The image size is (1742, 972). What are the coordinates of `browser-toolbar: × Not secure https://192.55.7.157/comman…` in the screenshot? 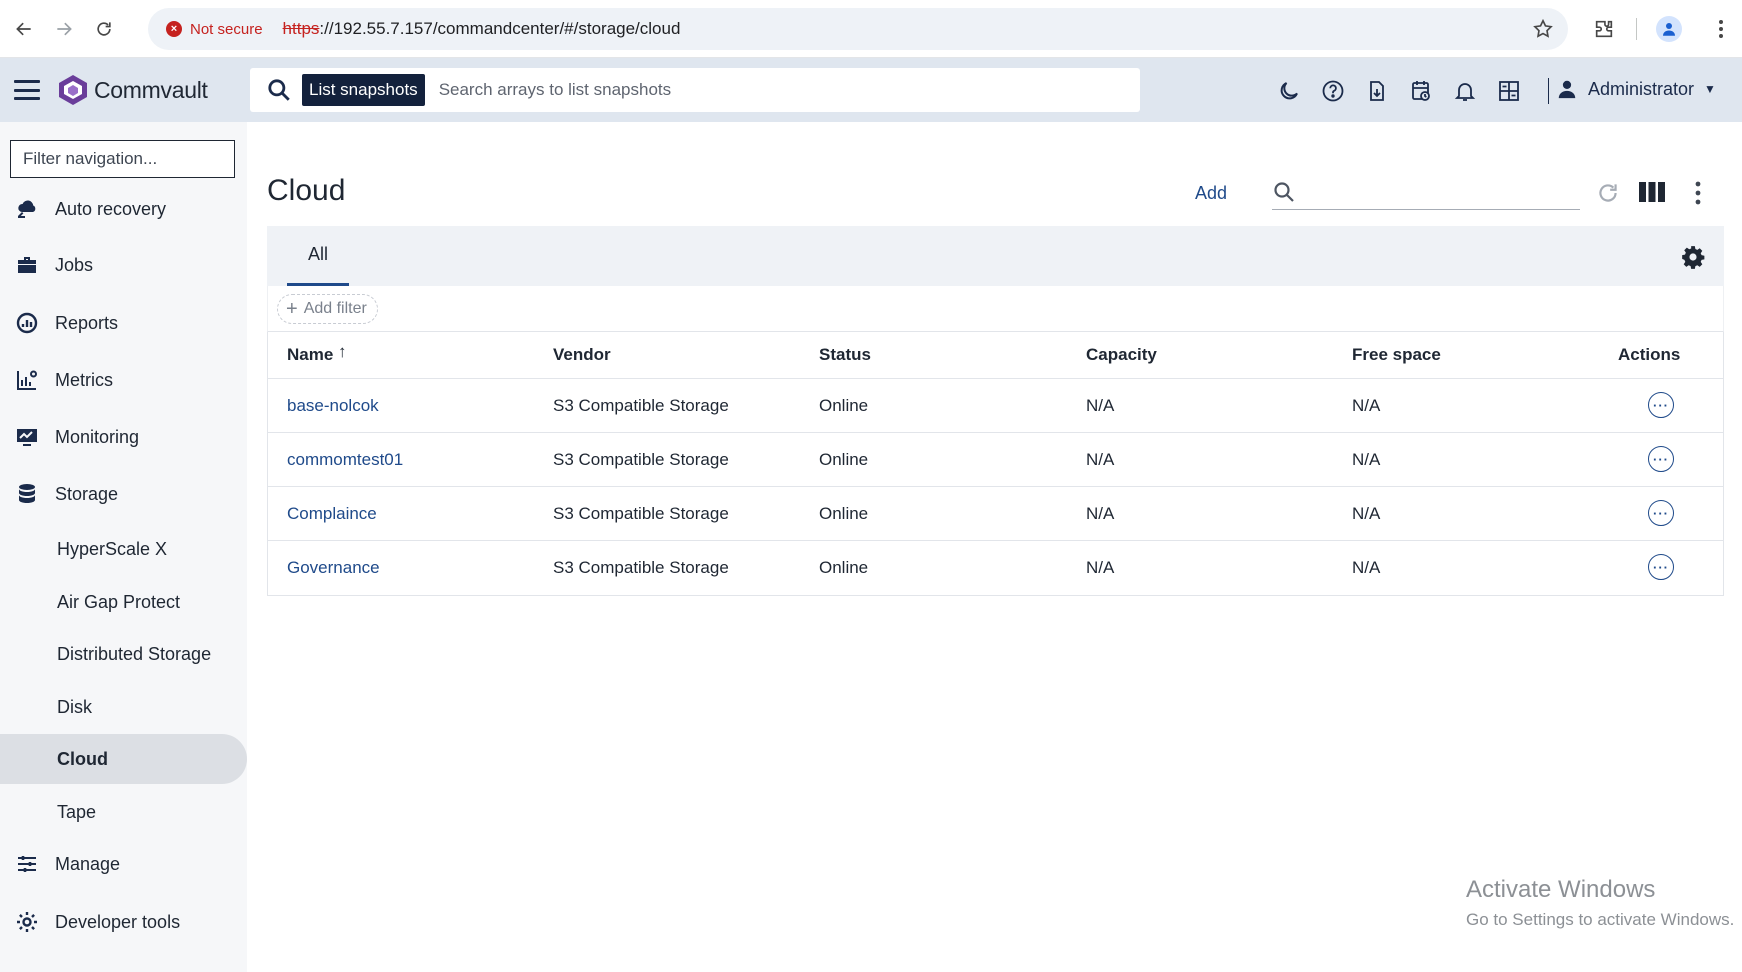 It's located at (871, 29).